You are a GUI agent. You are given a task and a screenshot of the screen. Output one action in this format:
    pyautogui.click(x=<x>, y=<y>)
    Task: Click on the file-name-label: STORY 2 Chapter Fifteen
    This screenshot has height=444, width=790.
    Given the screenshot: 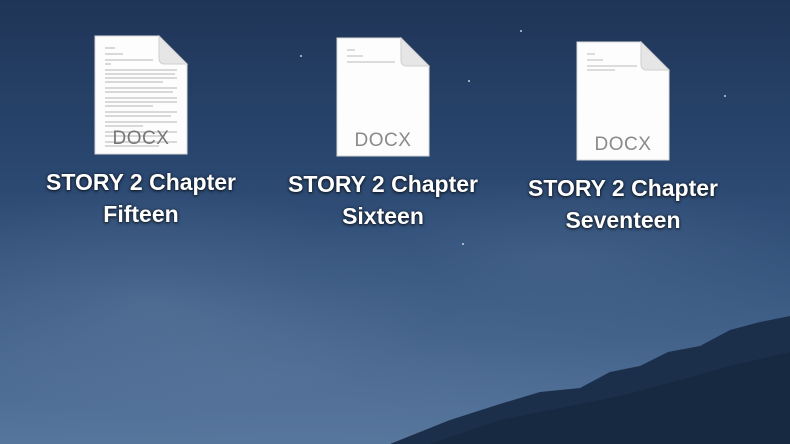 What is the action you would take?
    pyautogui.click(x=141, y=198)
    